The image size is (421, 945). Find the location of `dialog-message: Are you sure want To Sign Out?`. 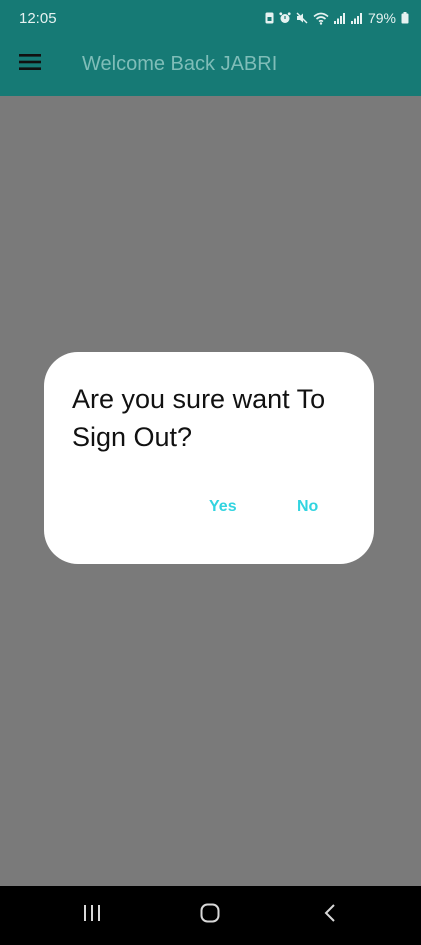

dialog-message: Are you sure want To Sign Out? is located at coordinates (199, 418).